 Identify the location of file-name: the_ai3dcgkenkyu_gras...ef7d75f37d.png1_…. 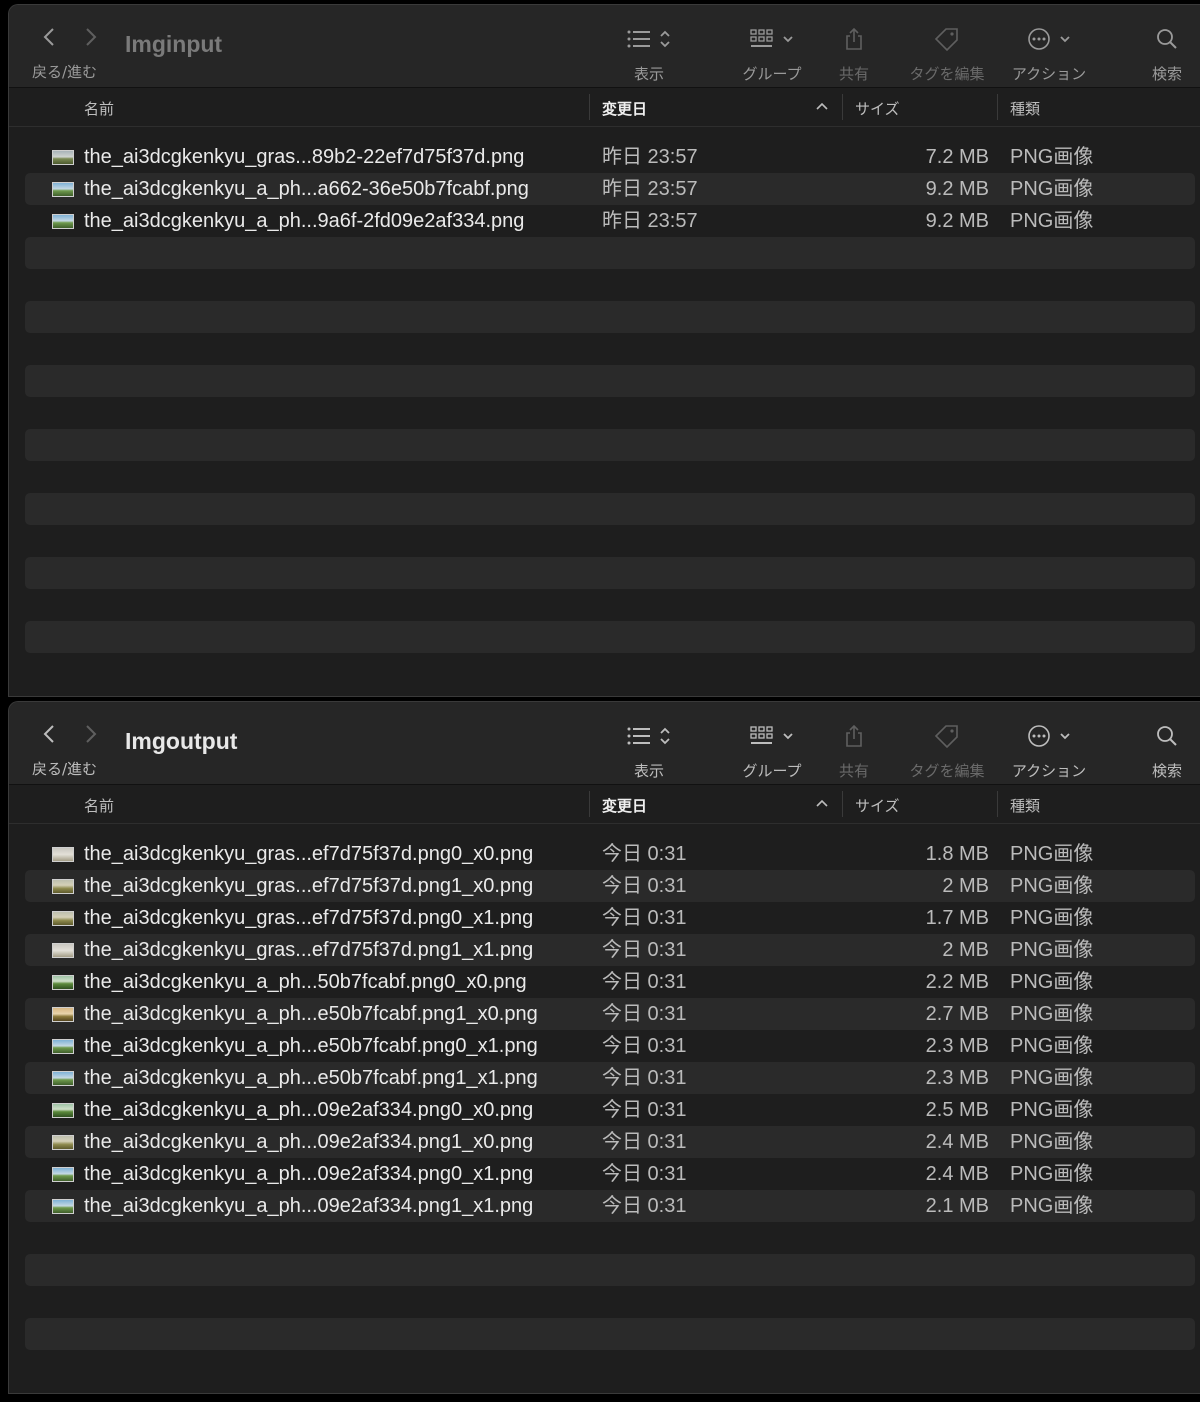
(309, 886).